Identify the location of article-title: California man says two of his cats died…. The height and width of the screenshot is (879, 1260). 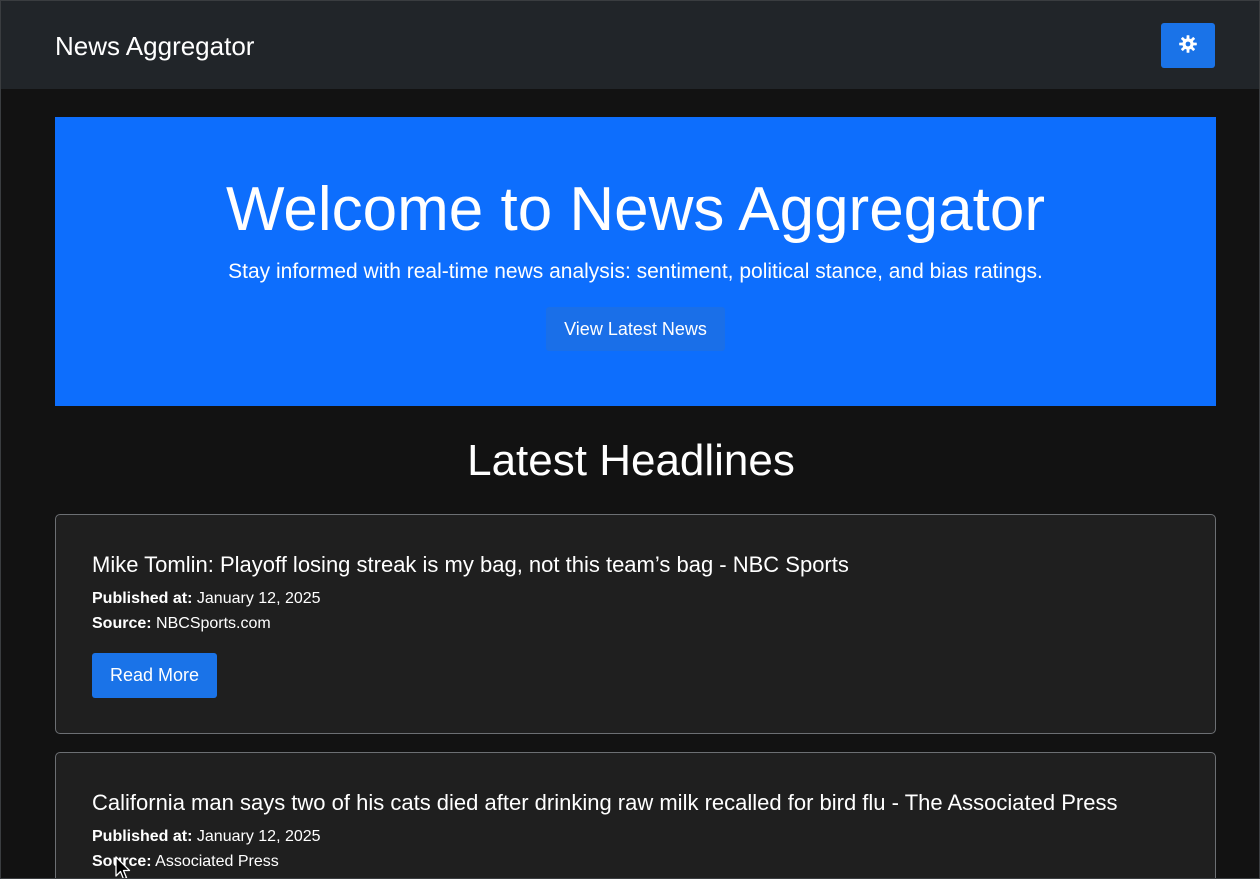
(605, 802).